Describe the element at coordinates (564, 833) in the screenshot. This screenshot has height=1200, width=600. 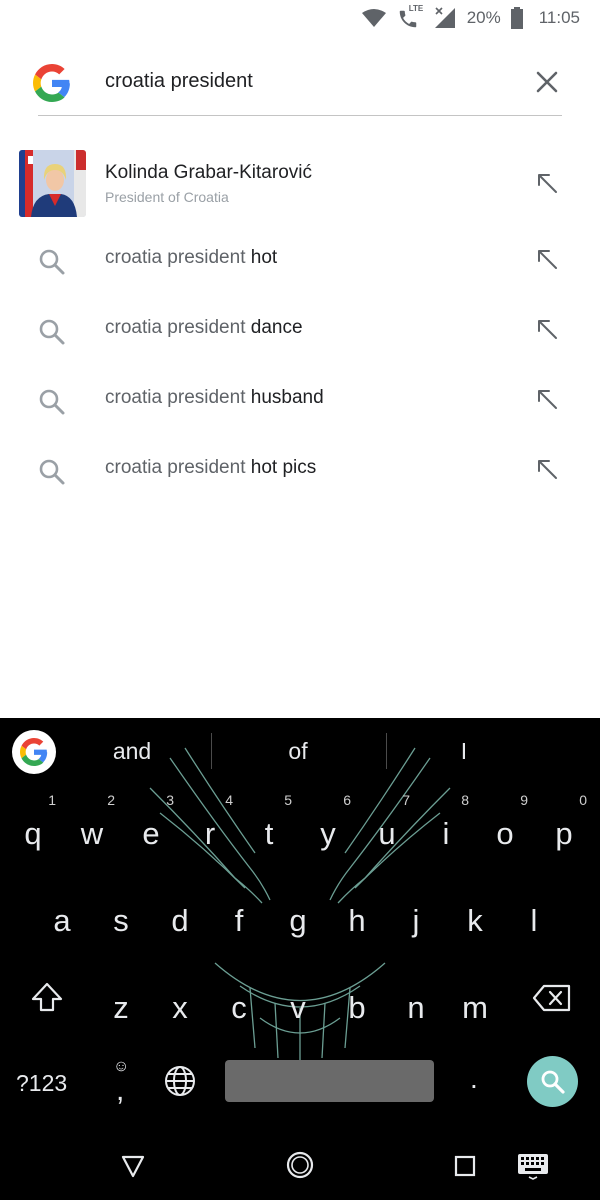
I see `key-label: p` at that location.